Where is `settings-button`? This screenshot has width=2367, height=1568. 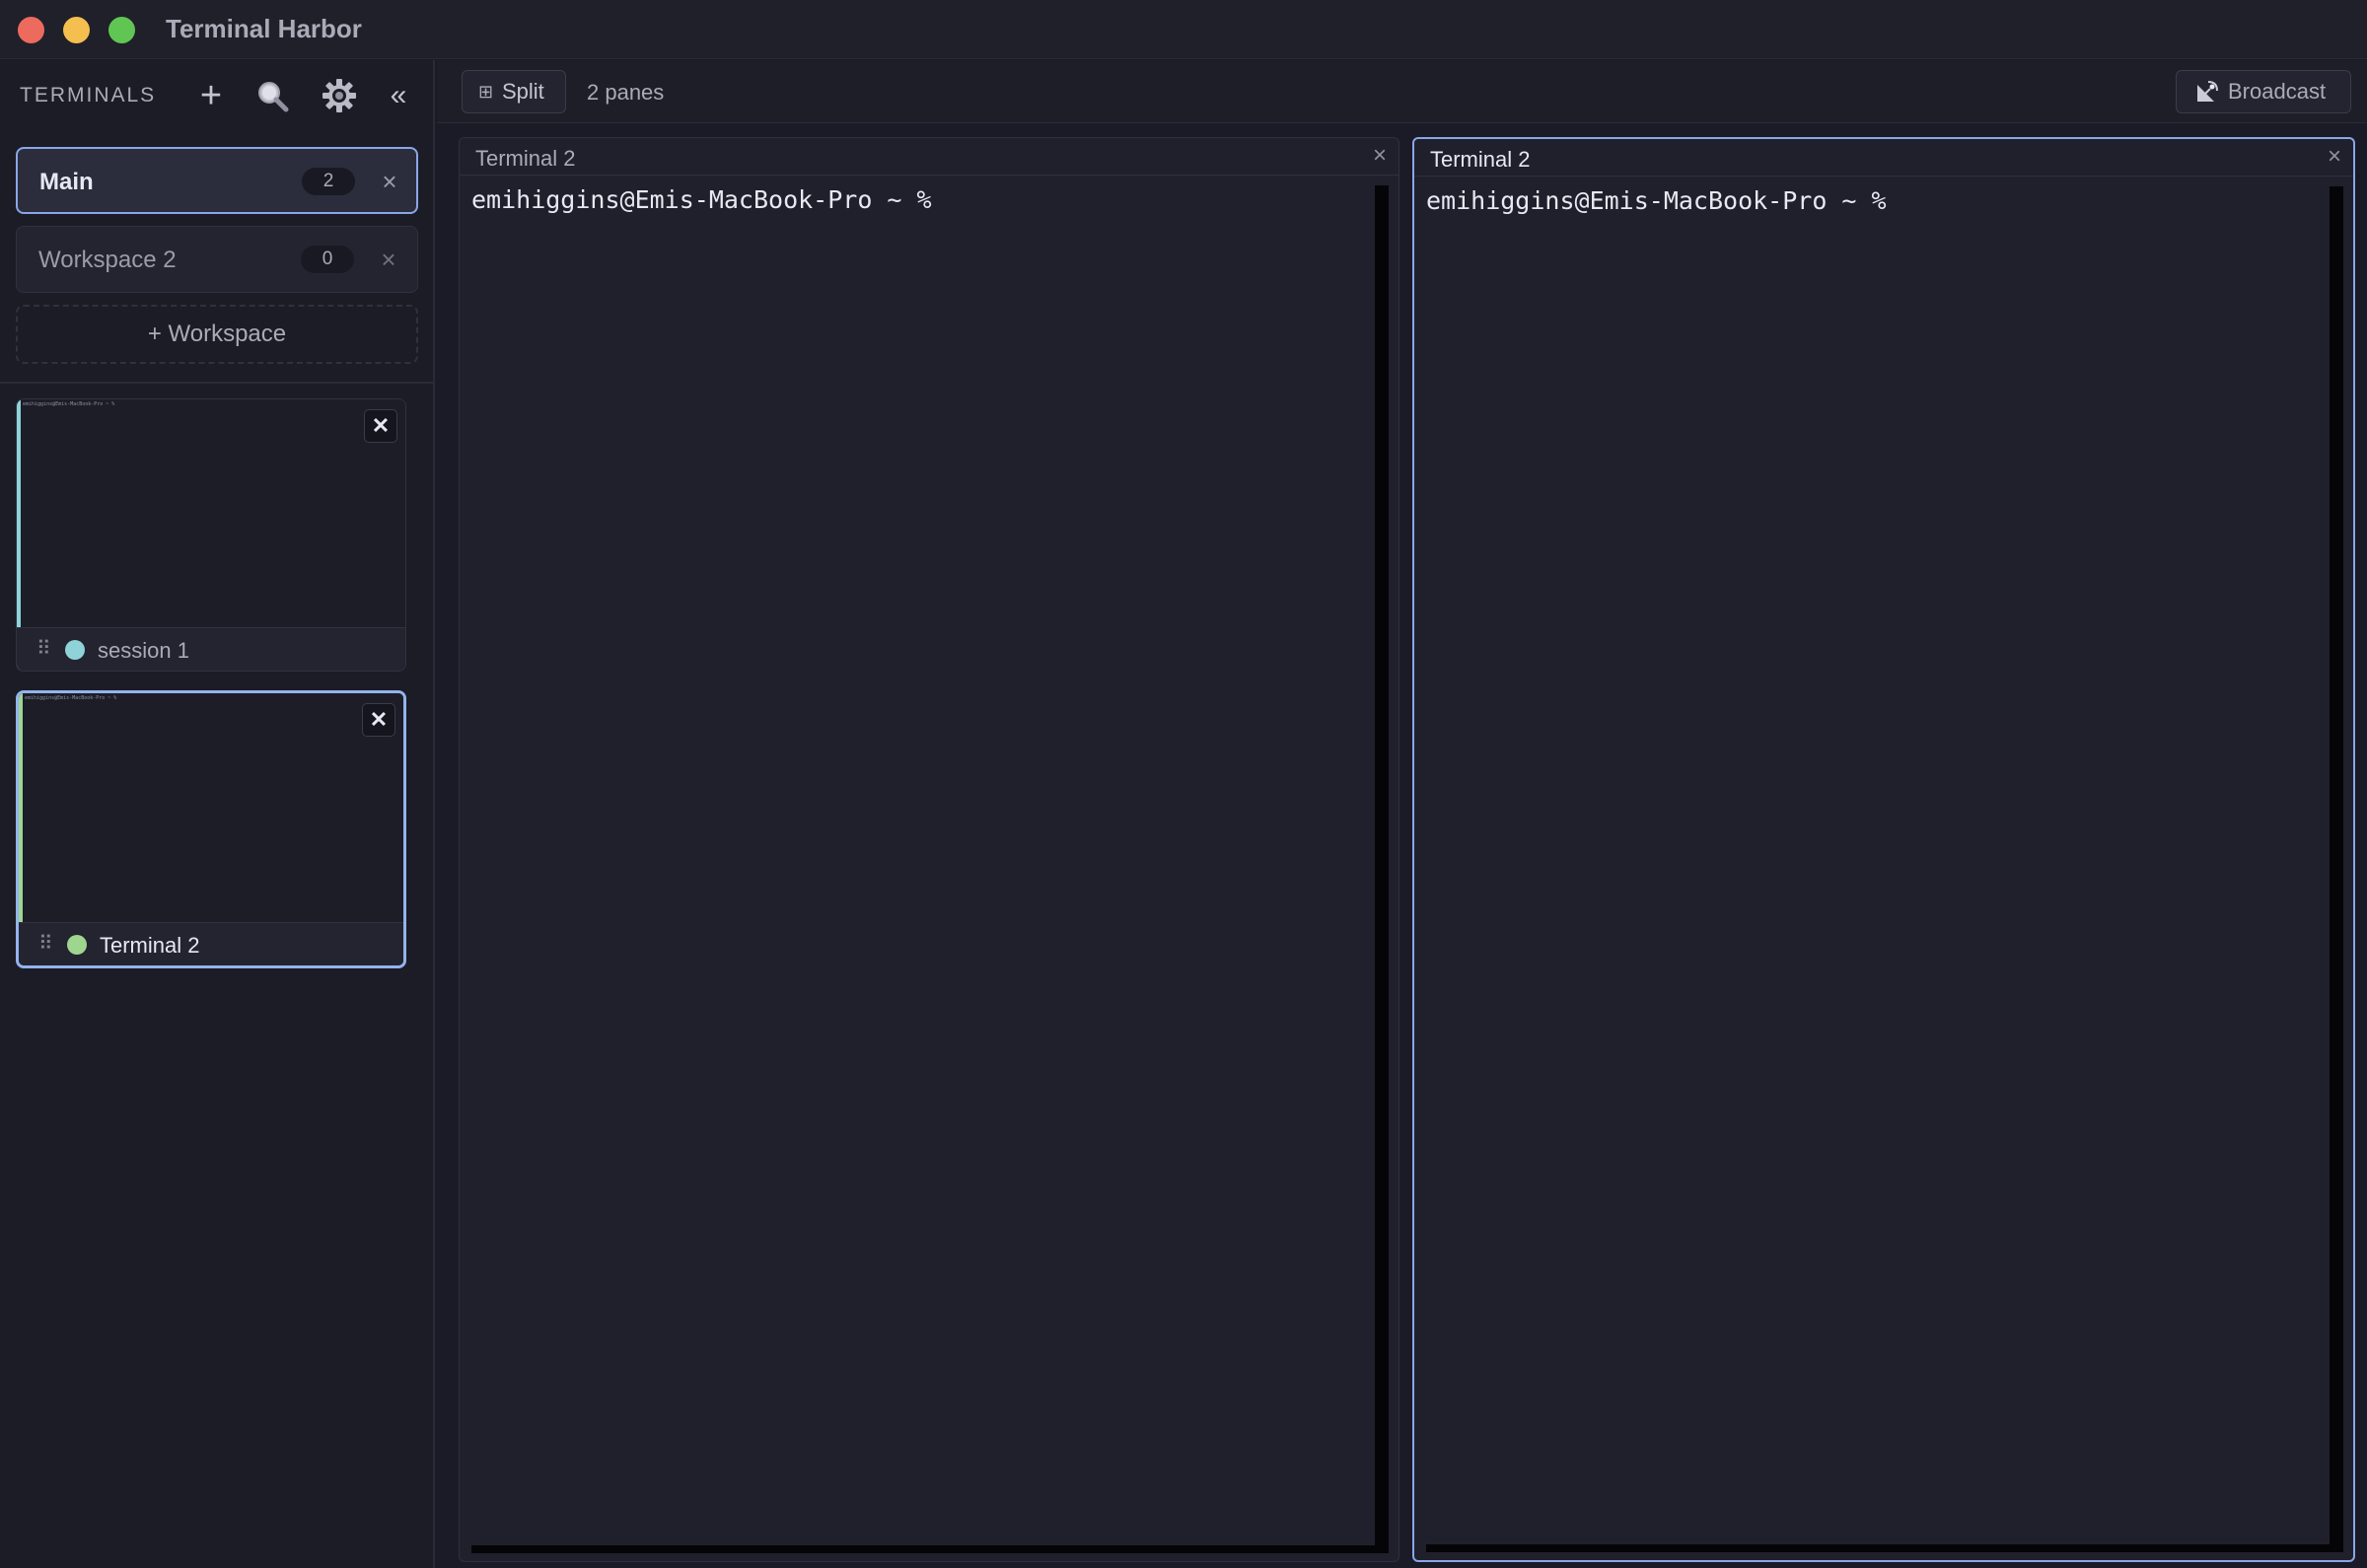
settings-button is located at coordinates (339, 95).